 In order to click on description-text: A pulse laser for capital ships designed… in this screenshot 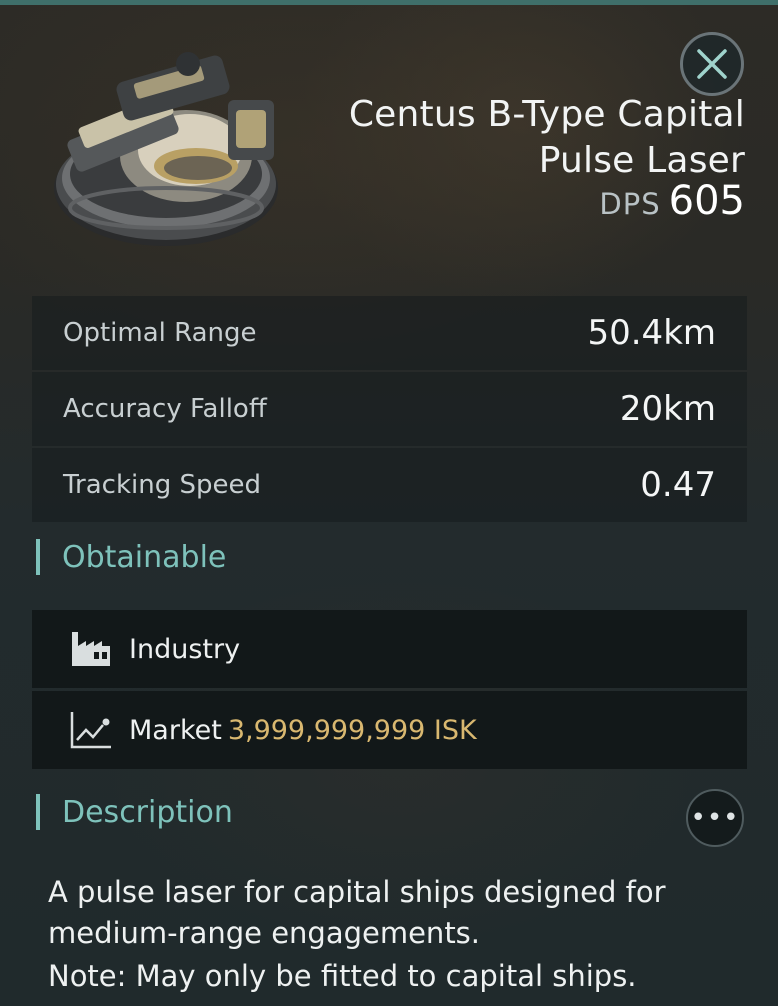, I will do `click(357, 912)`.